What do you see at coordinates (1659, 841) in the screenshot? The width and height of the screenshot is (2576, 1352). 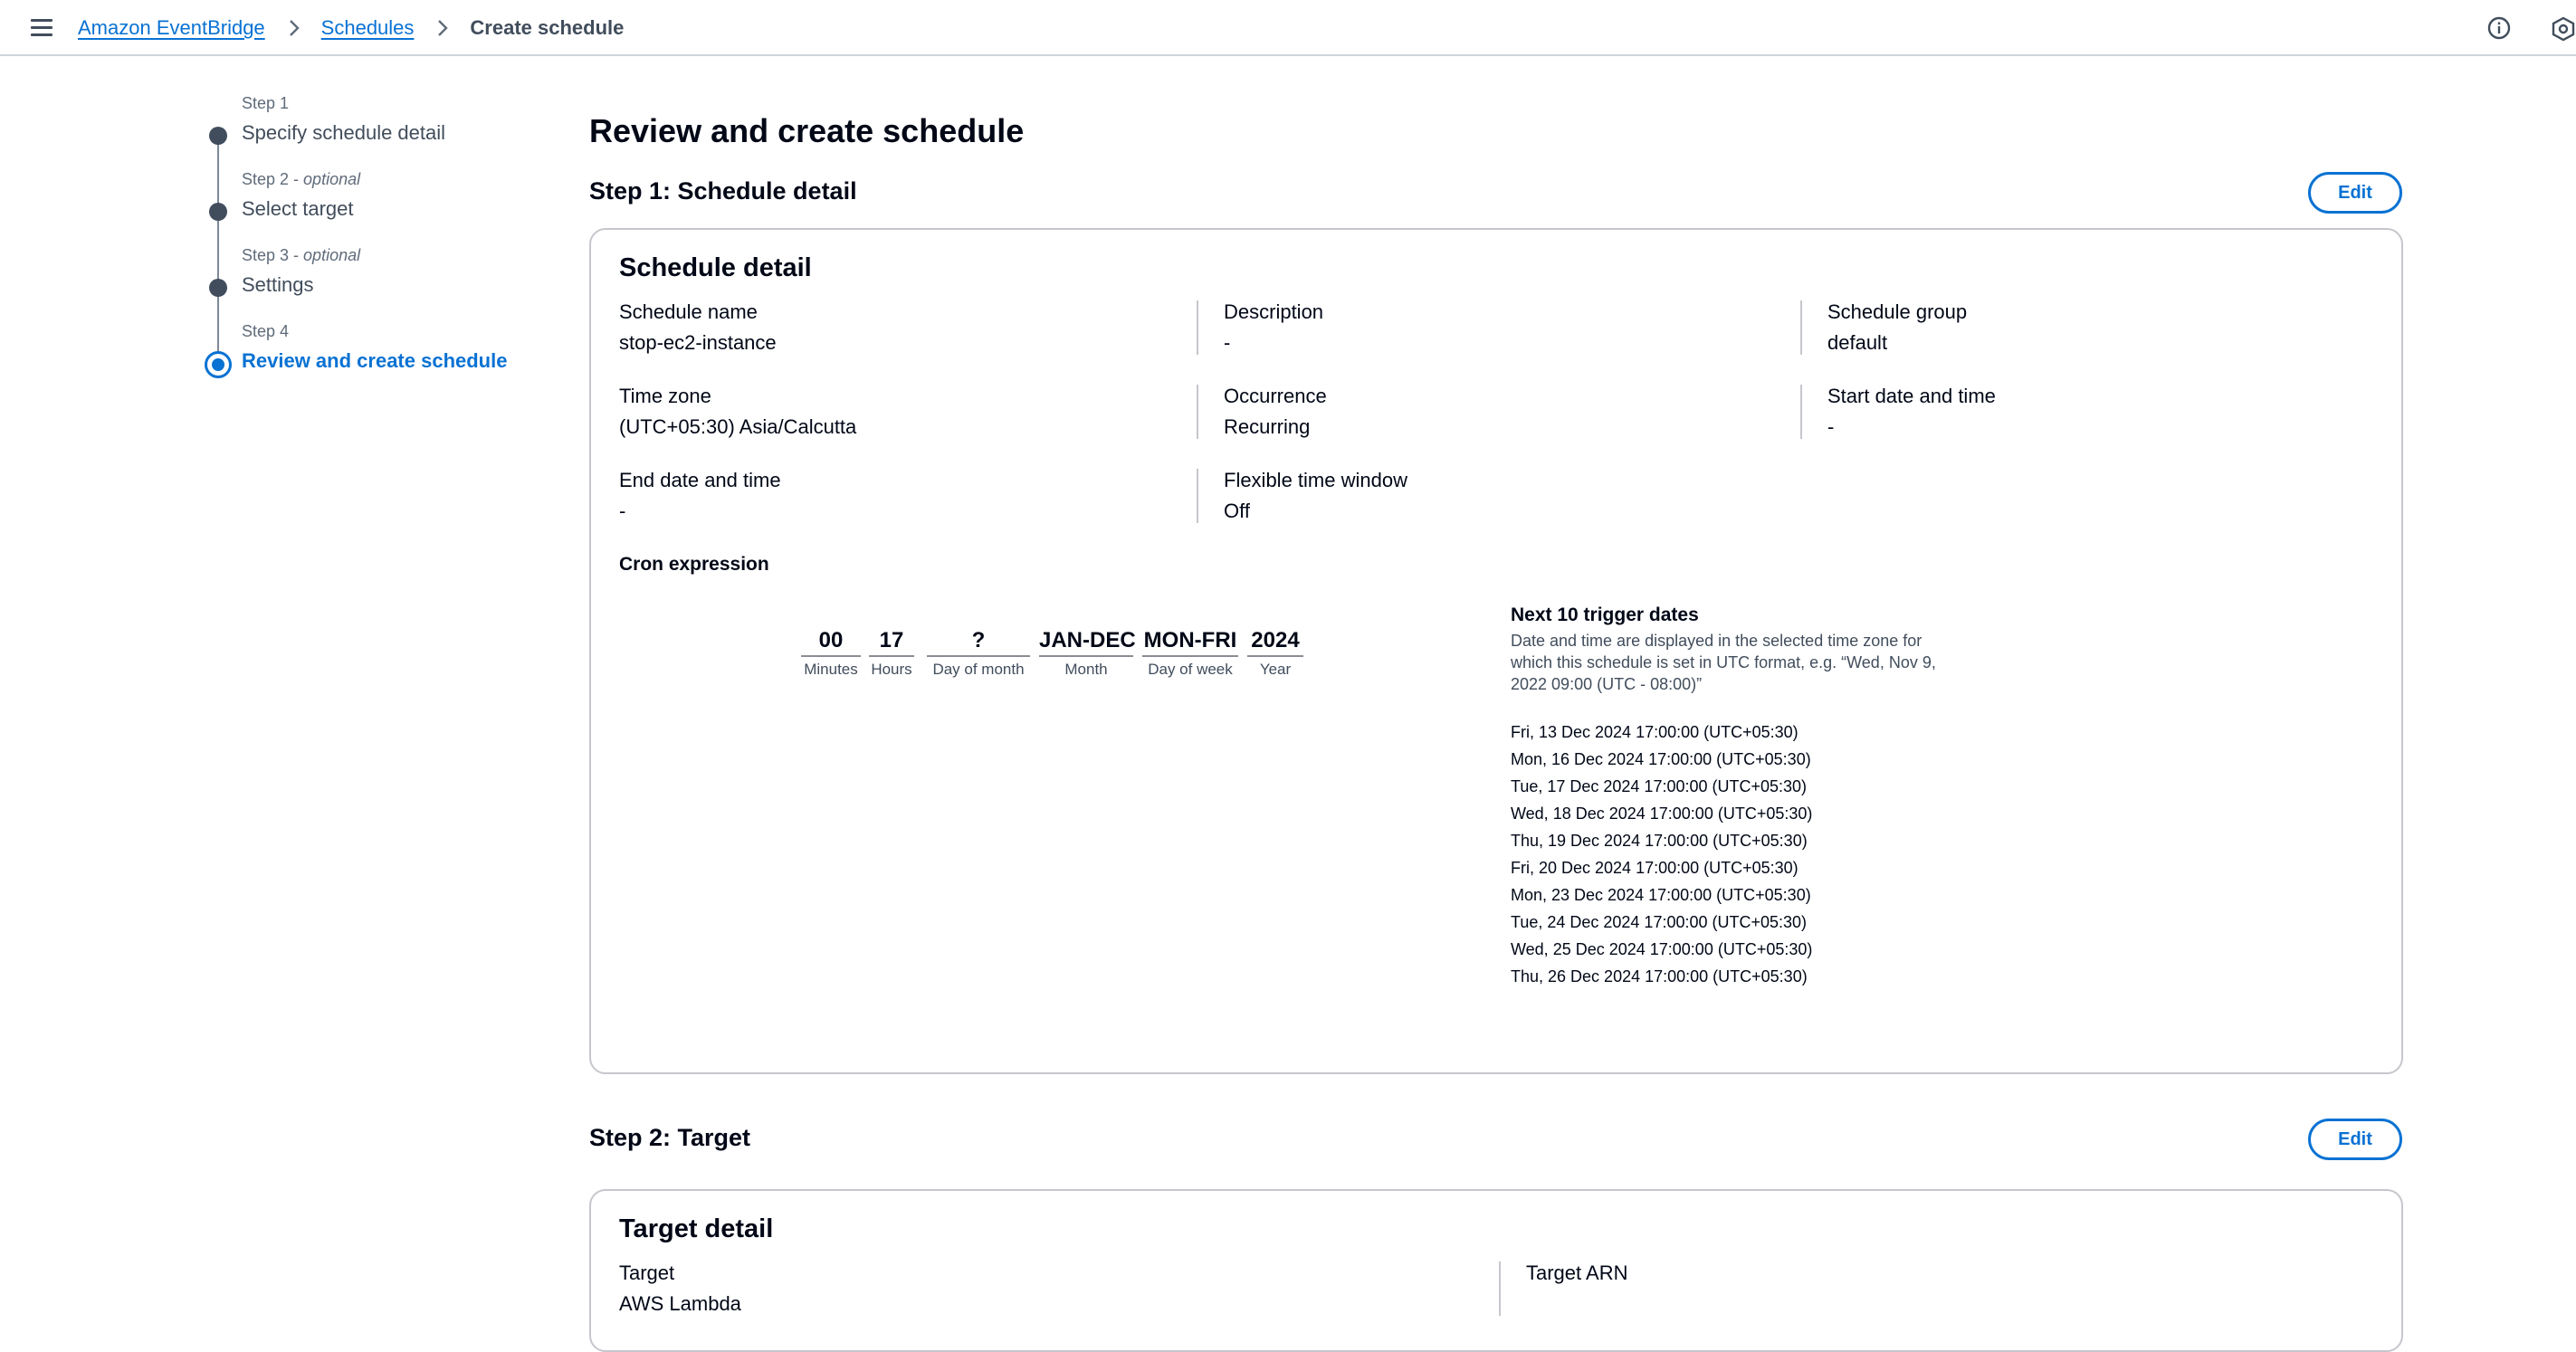 I see `trigger-date: Thu, 19 Dec 2024 17:00:00 (UTC+05:30)` at bounding box center [1659, 841].